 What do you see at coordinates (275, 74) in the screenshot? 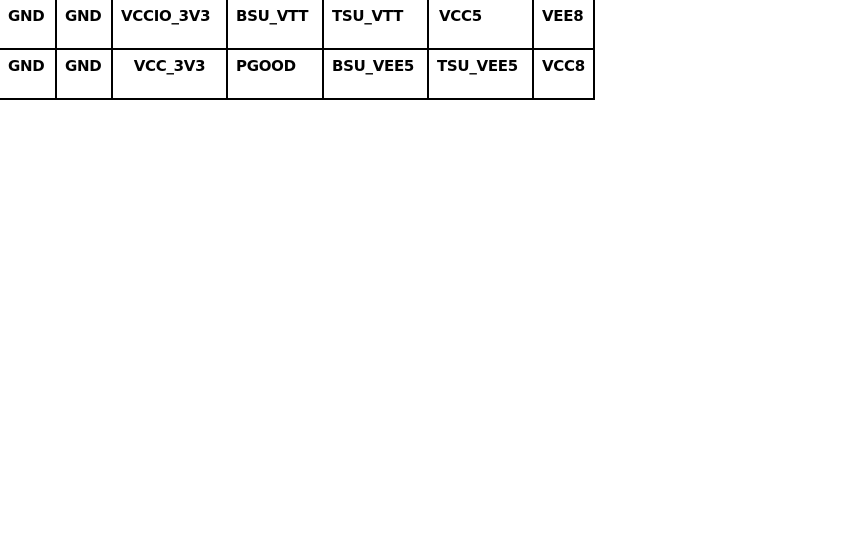
I see `table-cell: PGOOD` at bounding box center [275, 74].